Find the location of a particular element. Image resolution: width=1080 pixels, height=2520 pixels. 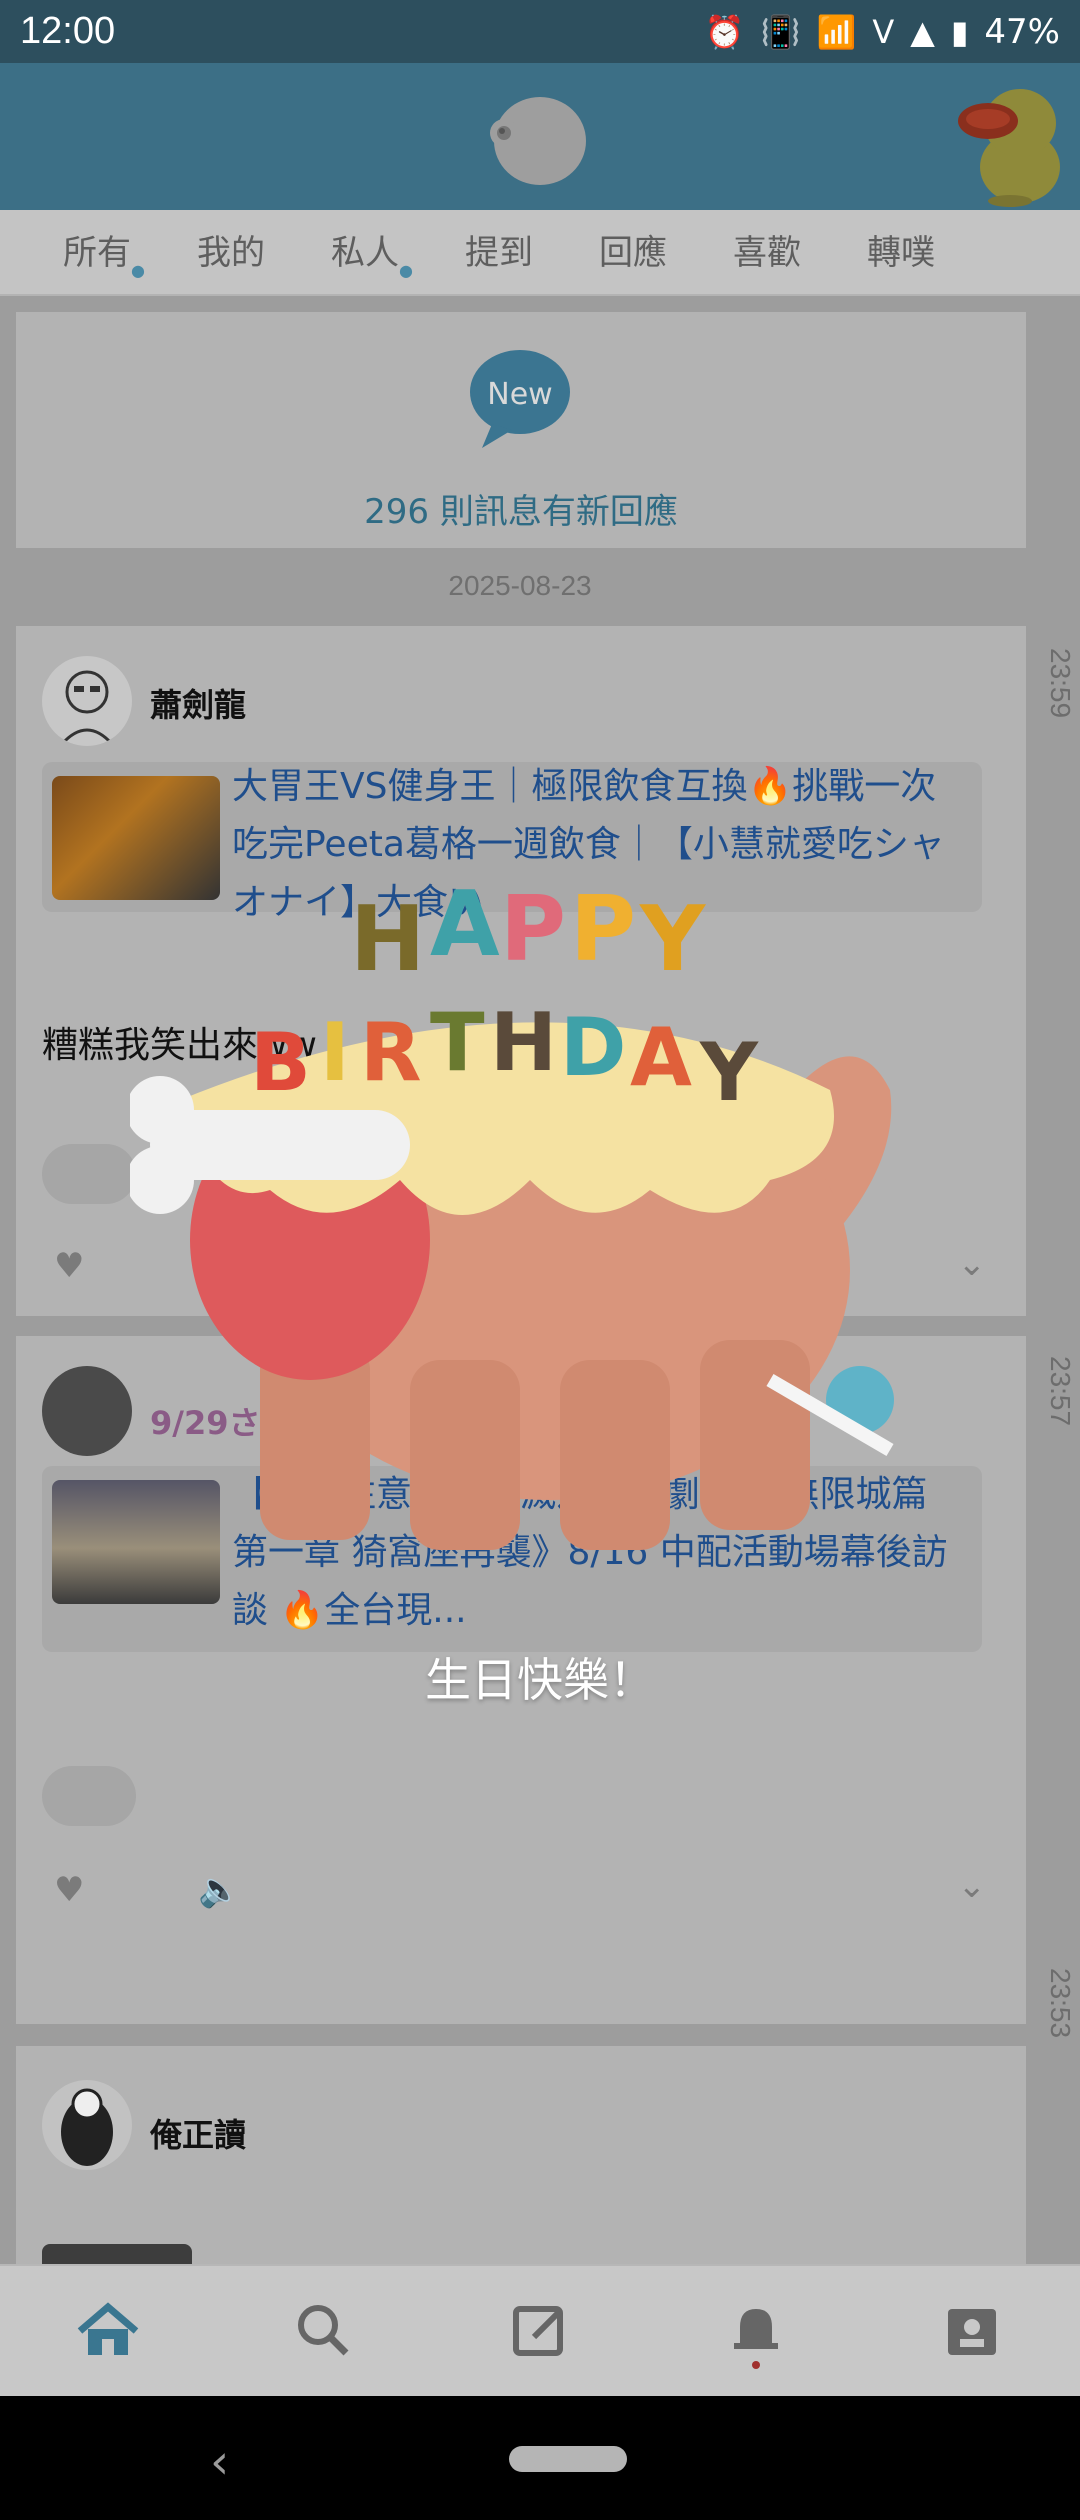

volte-icon: V is located at coordinates (883, 31).